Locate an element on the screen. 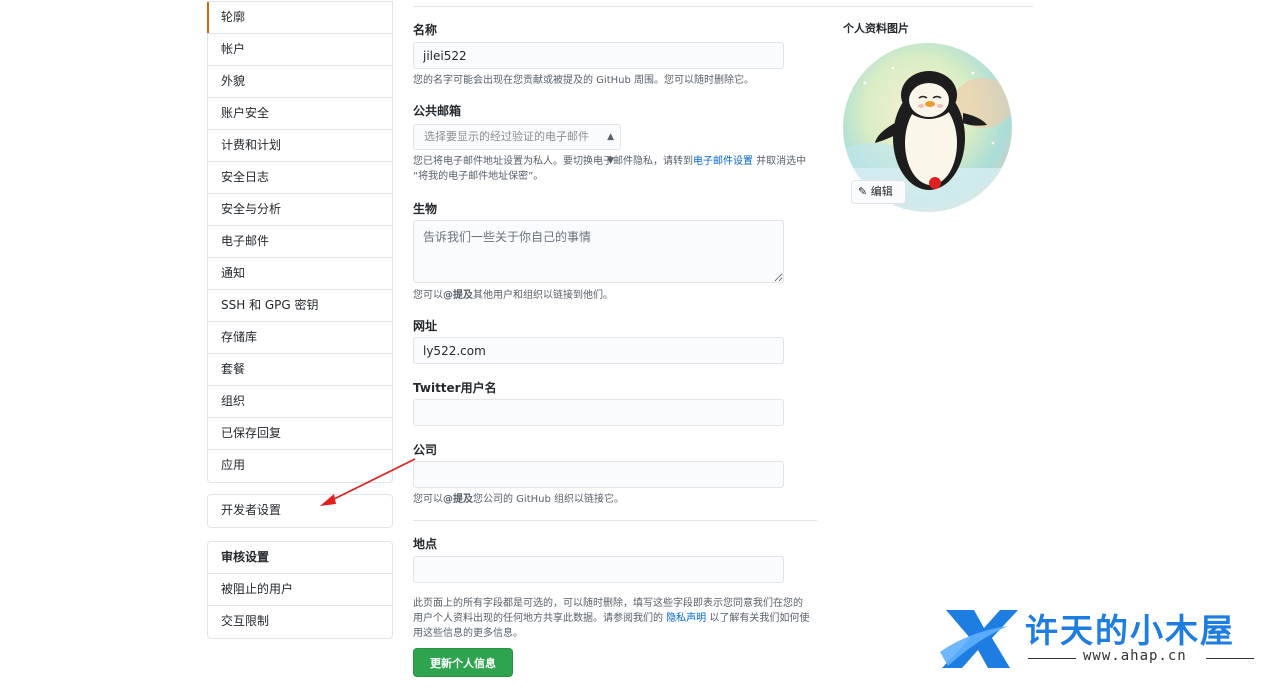 The width and height of the screenshot is (1280, 698). bio-note: 您可以@提及其他用户和组织以链接到他们。 is located at coordinates (513, 295).